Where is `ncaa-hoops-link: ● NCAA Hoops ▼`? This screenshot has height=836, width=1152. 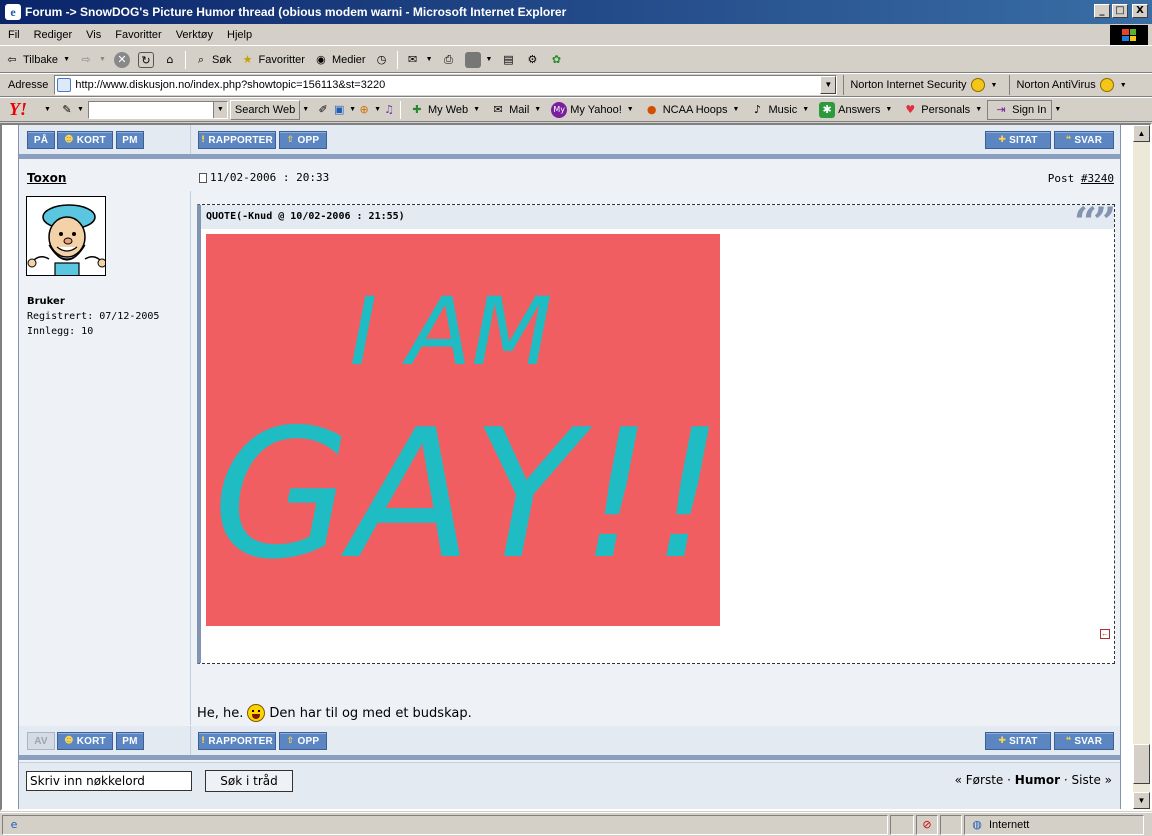
ncaa-hoops-link: ● NCAA Hoops ▼ is located at coordinates (692, 110).